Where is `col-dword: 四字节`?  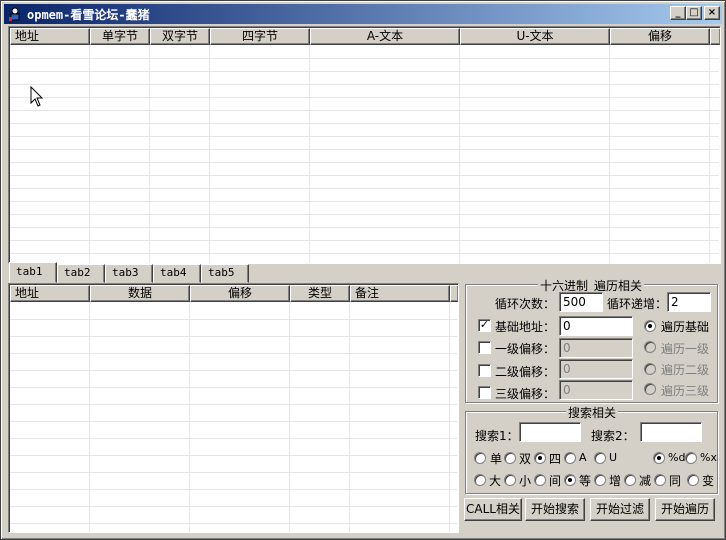
col-dword: 四字节 is located at coordinates (260, 36).